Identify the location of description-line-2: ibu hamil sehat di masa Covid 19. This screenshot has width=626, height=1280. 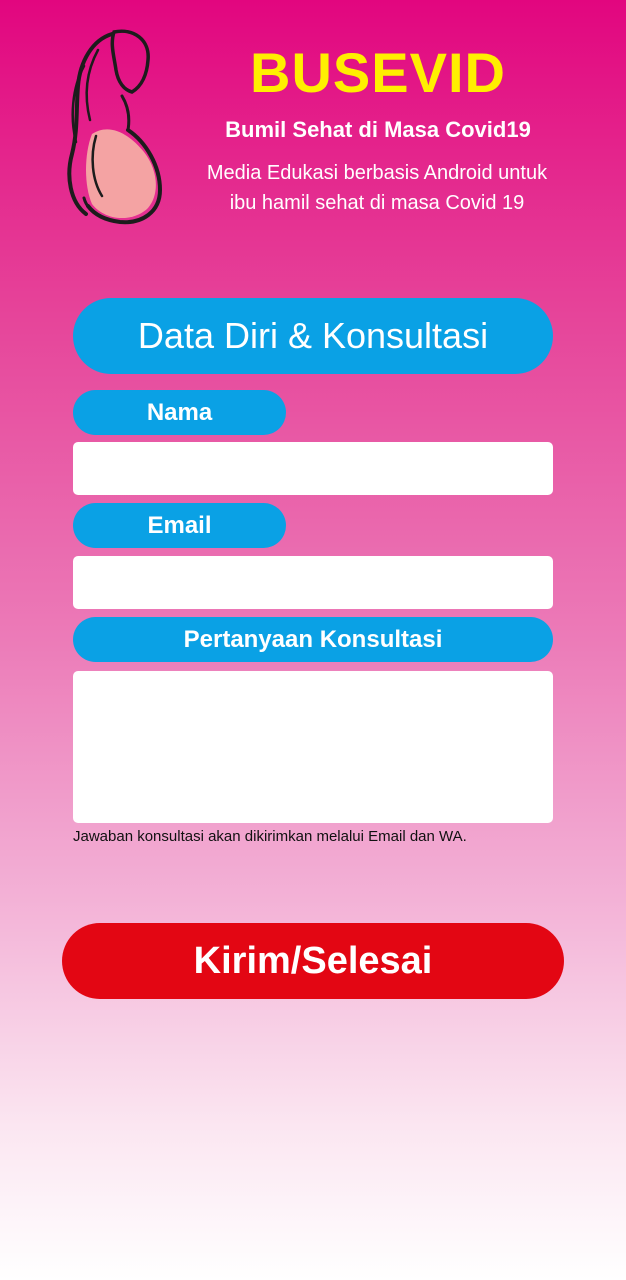
(377, 203).